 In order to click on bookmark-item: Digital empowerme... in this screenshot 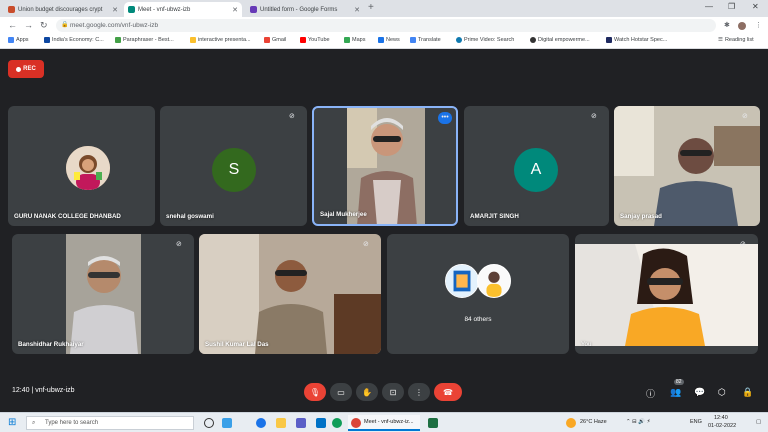, I will do `click(560, 40)`.